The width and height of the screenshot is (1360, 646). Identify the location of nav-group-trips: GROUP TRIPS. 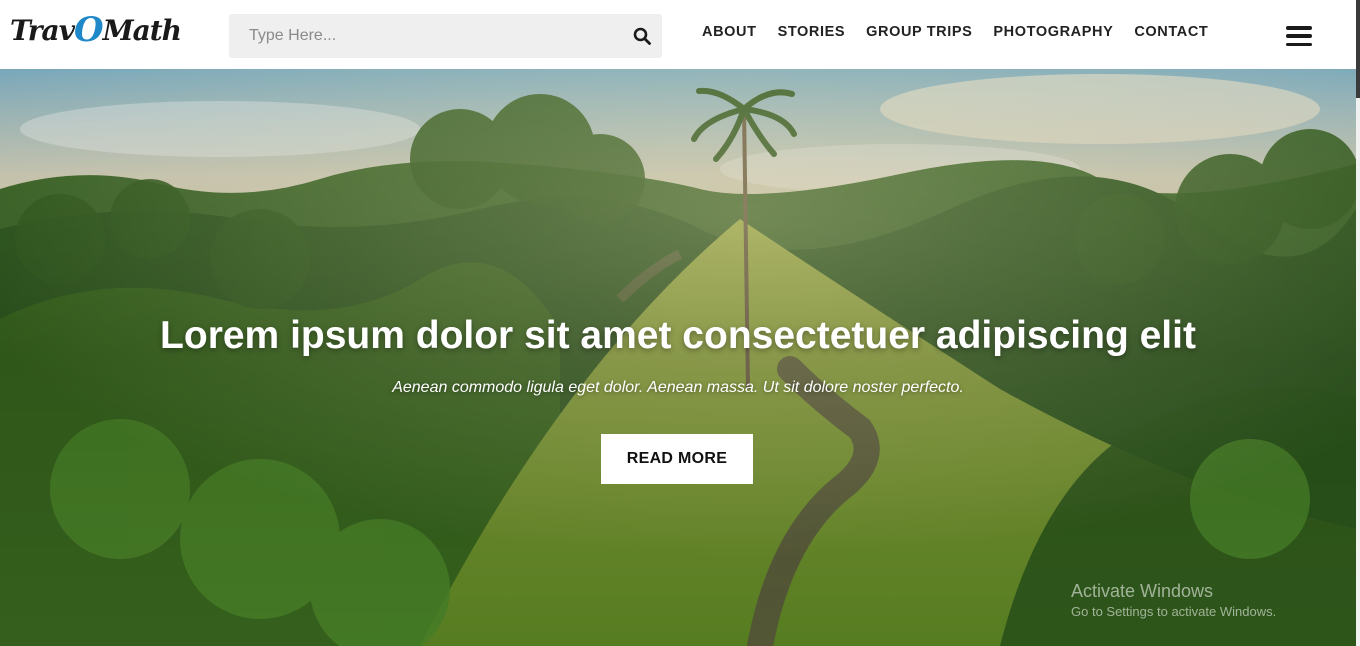
(919, 32).